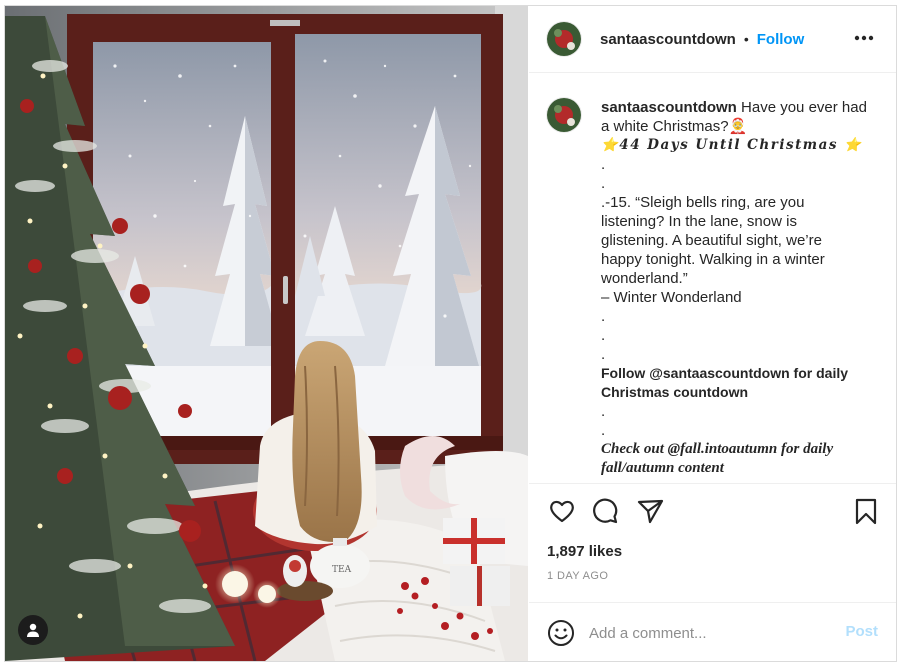  I want to click on comment-input, so click(709, 633).